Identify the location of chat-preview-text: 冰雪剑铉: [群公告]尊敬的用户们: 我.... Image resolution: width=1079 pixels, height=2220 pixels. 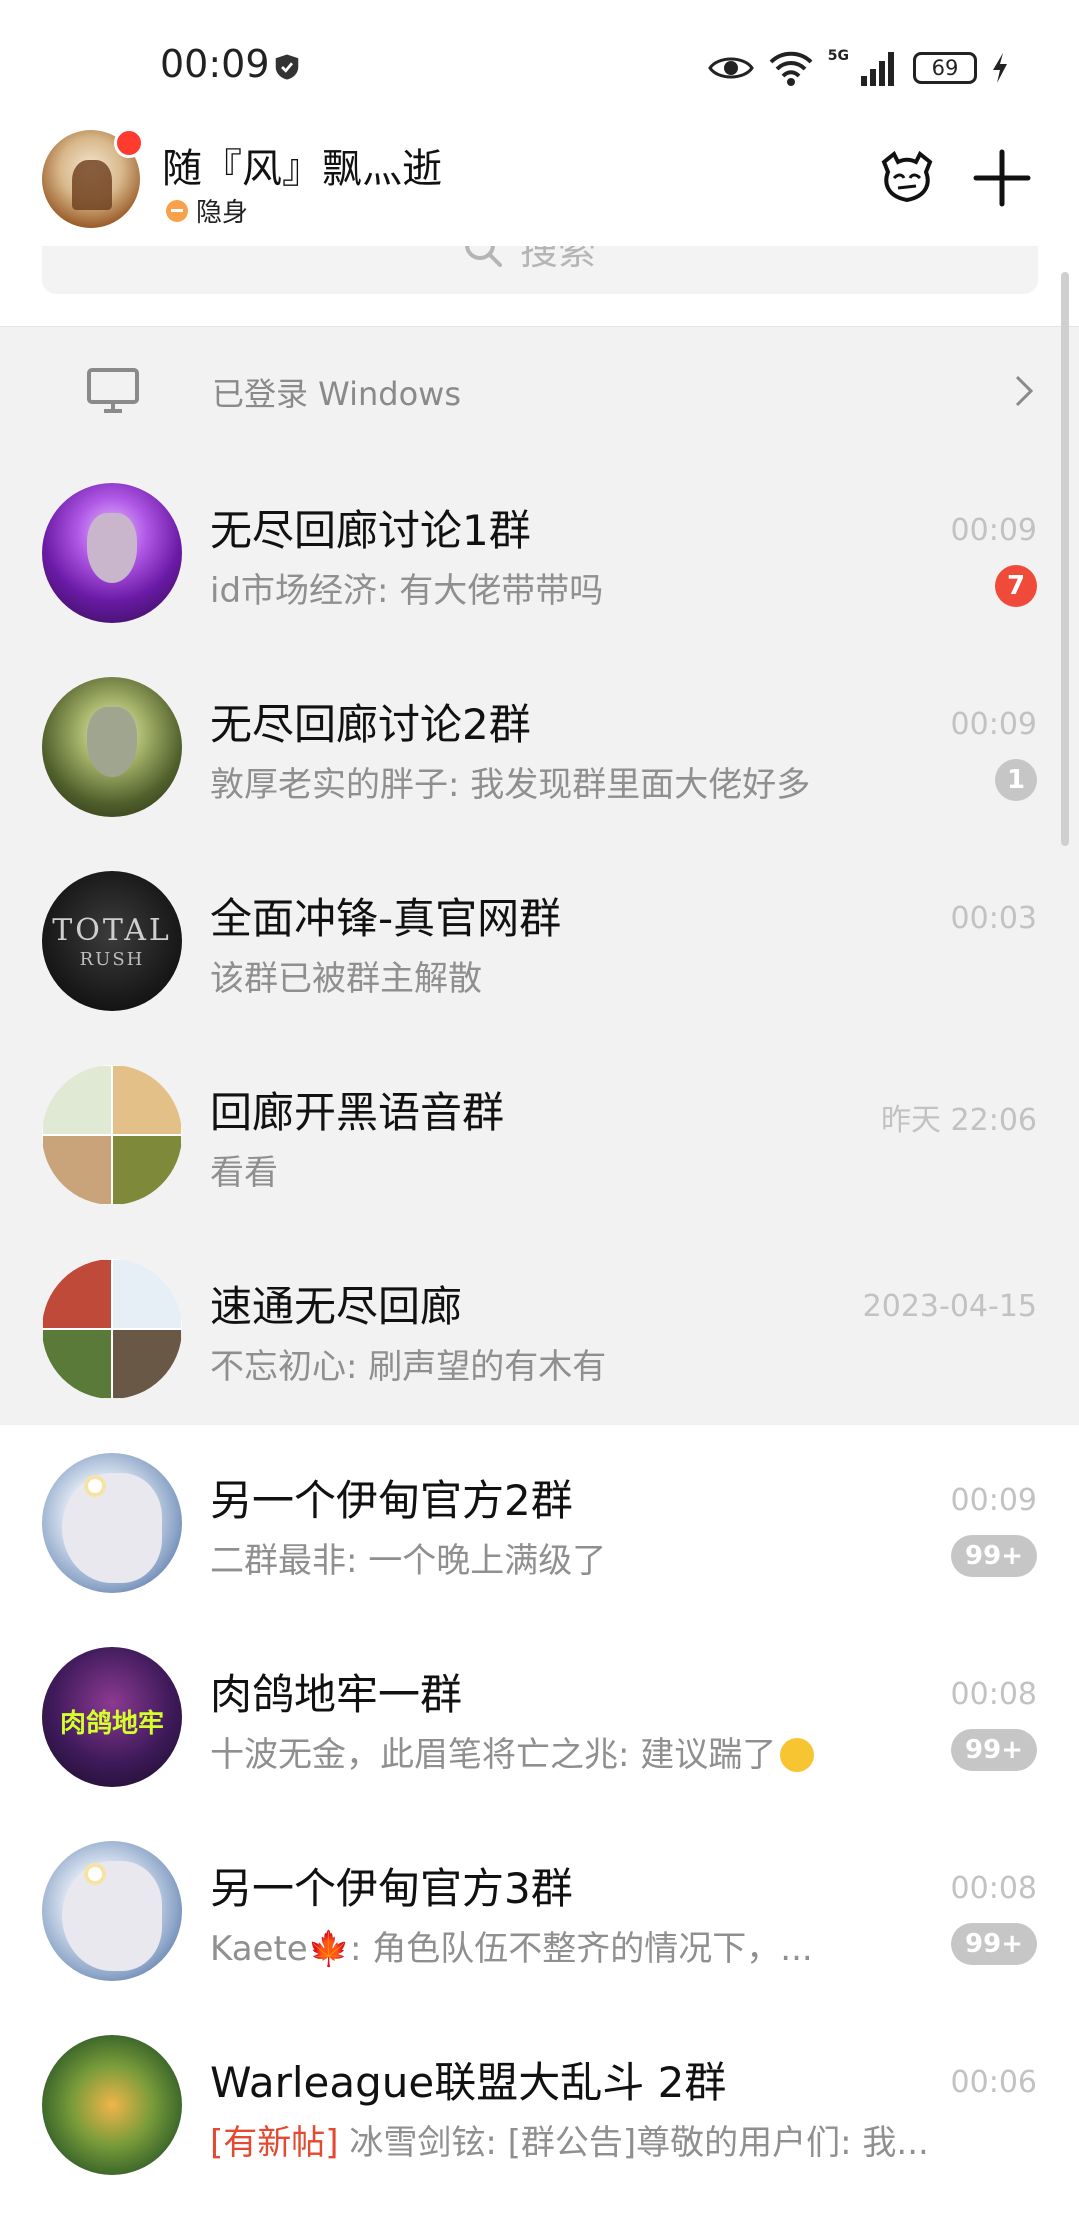
(639, 2143).